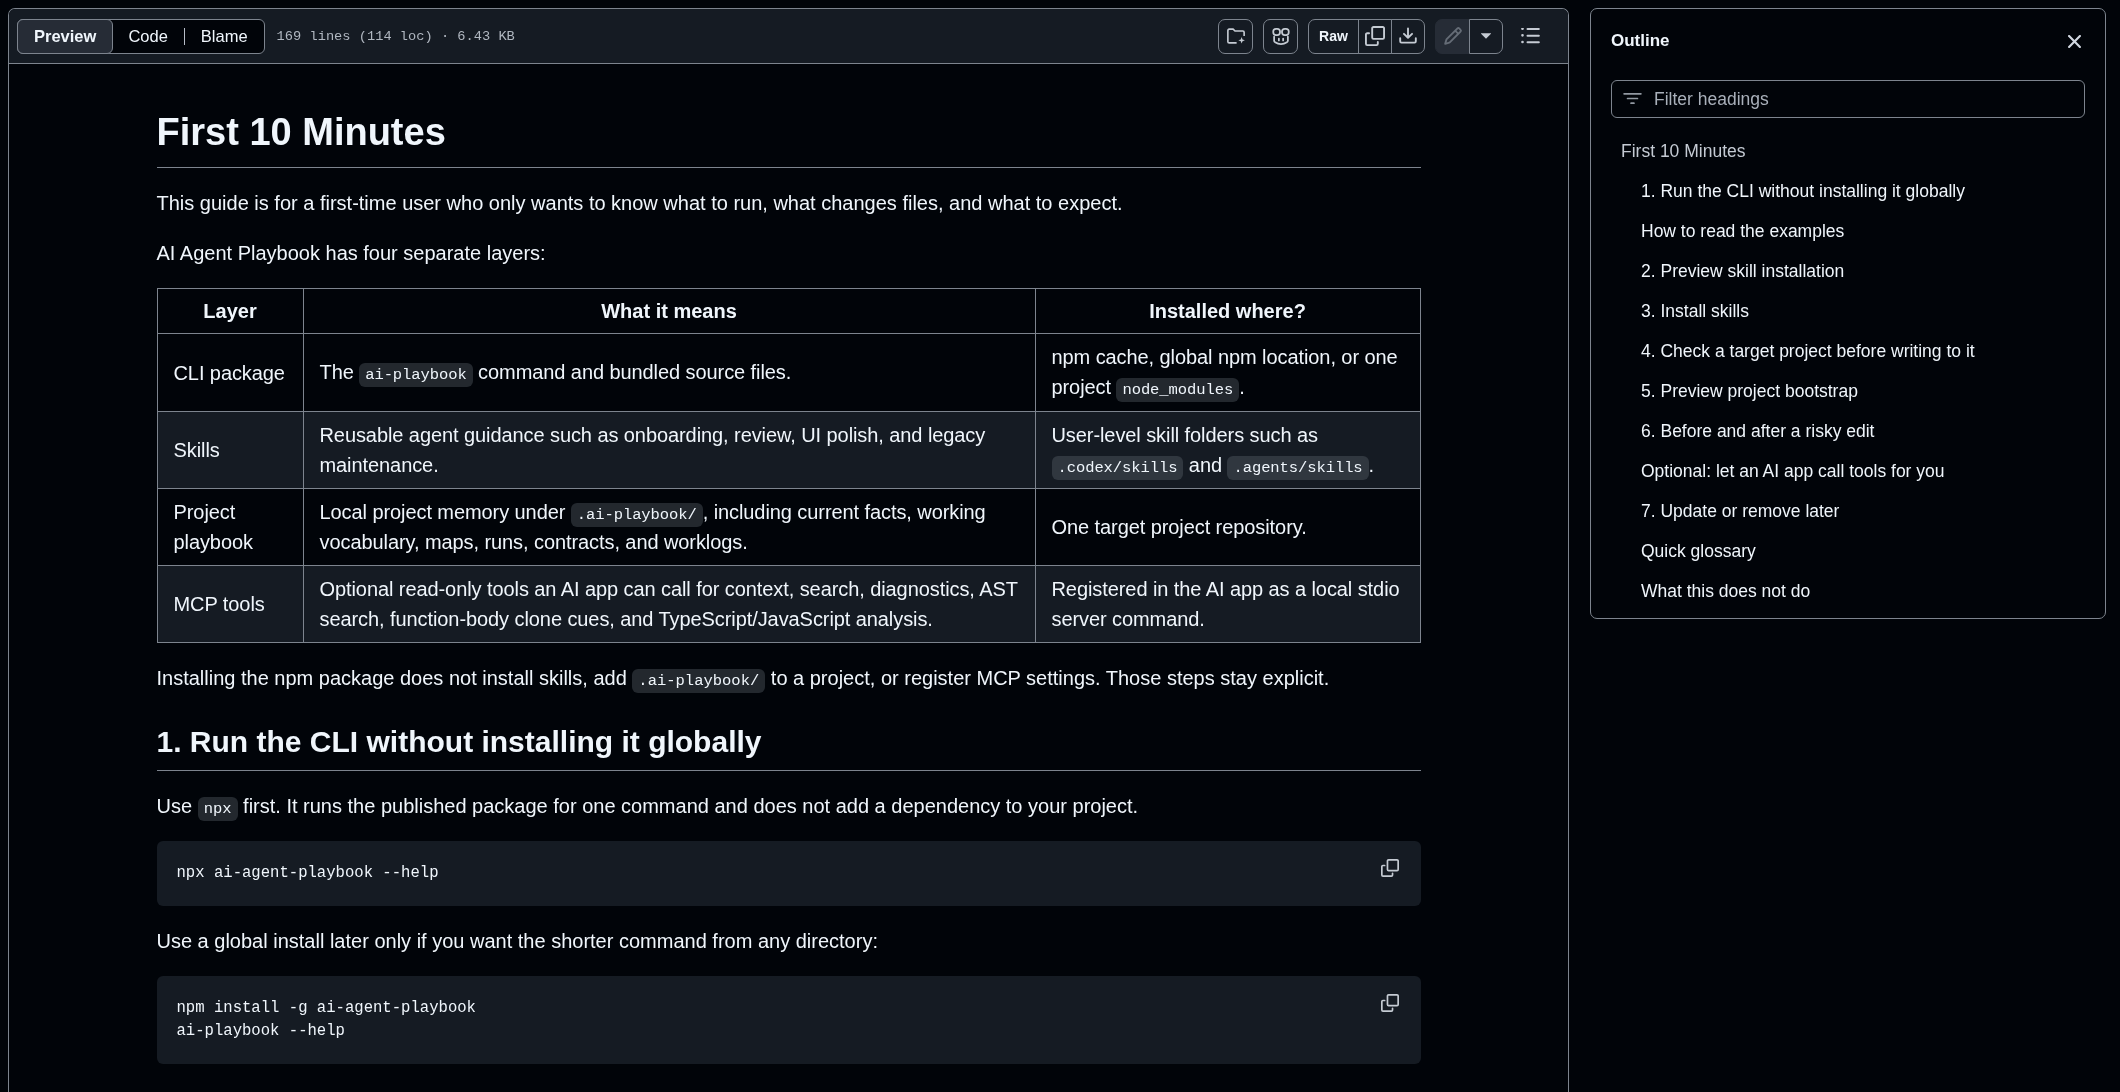  What do you see at coordinates (1848, 151) in the screenshot?
I see `outline-item: First 10 Minutes` at bounding box center [1848, 151].